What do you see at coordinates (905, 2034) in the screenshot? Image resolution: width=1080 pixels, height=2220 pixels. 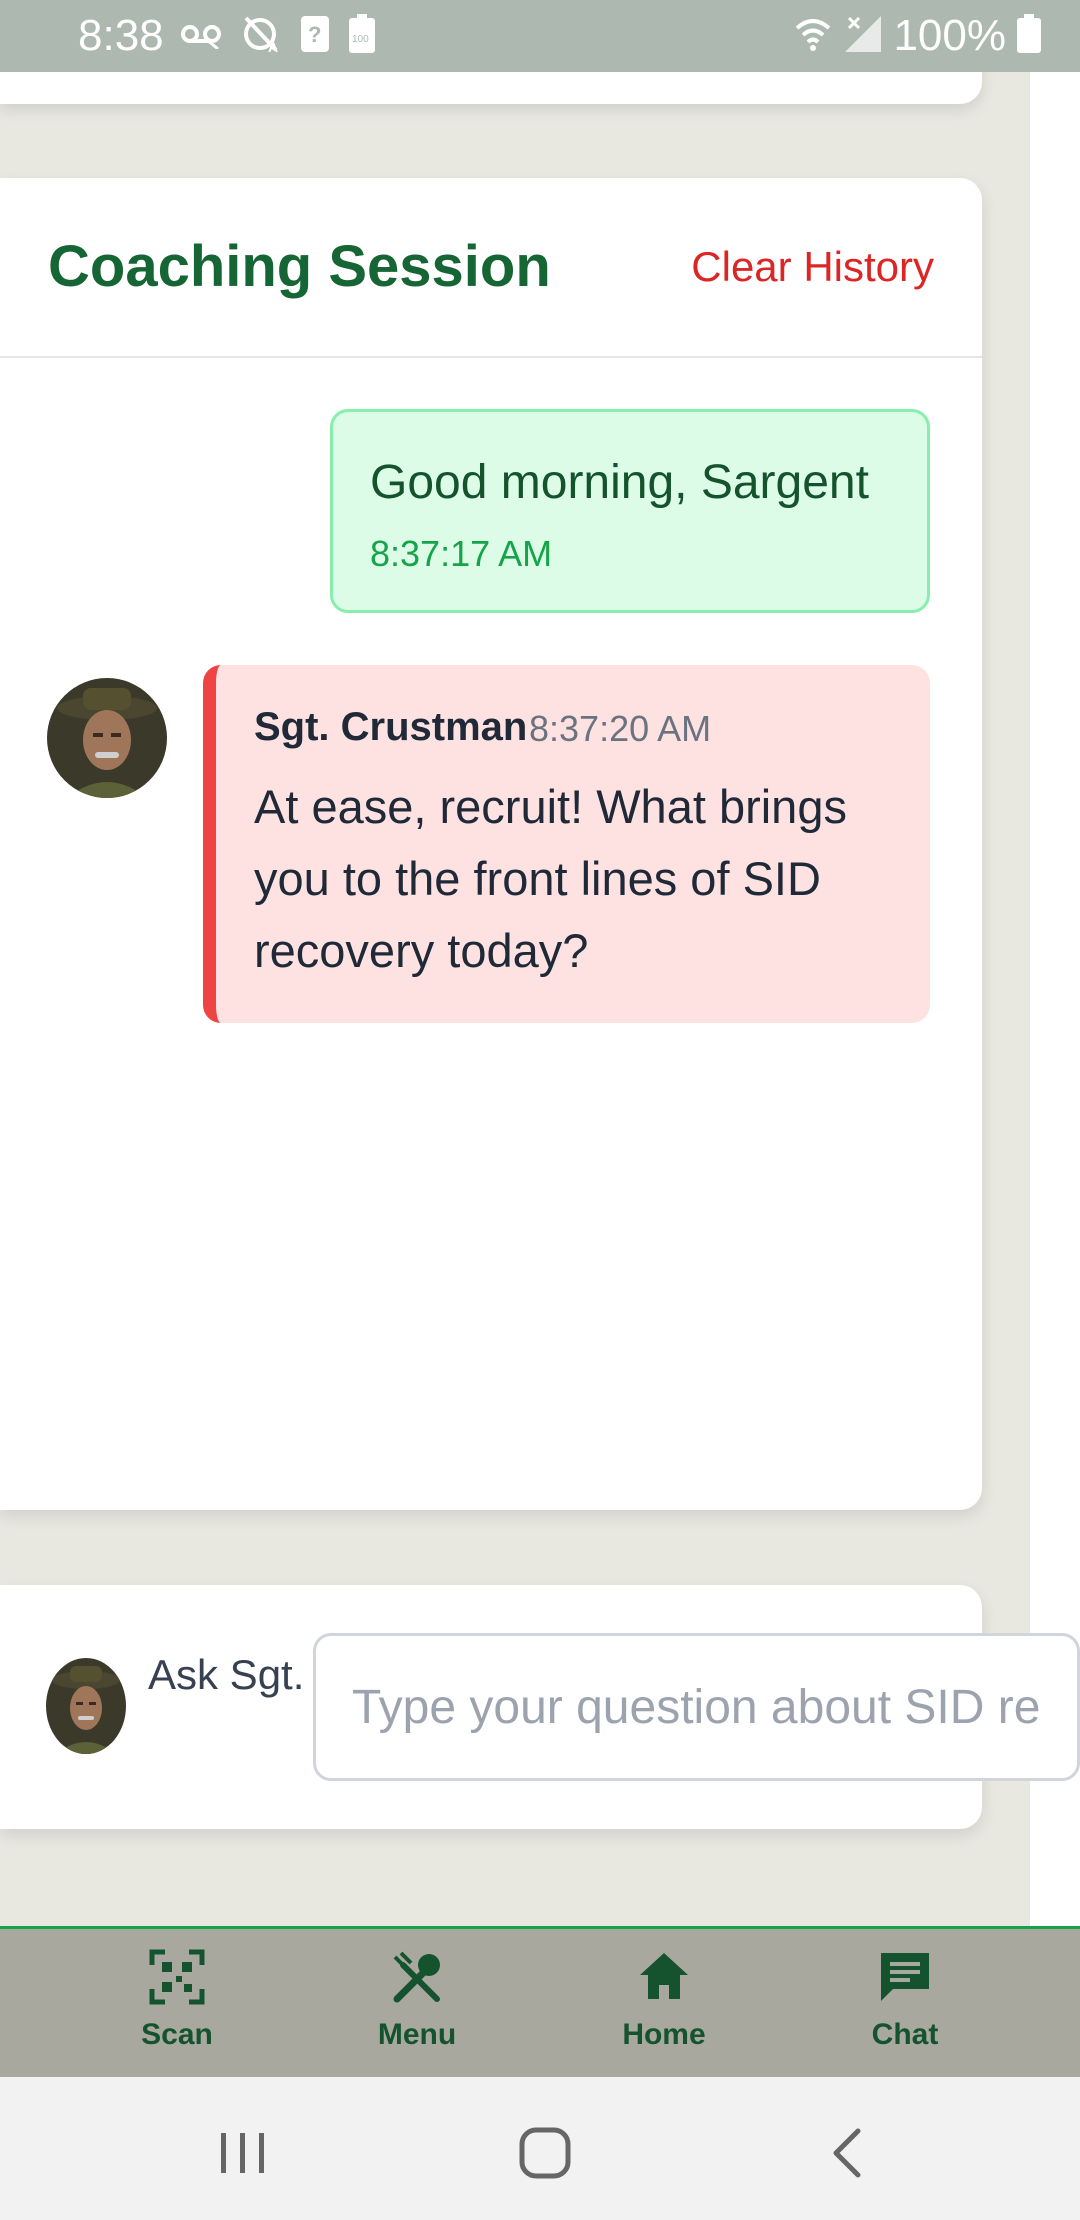 I see `nav-label-chat: Chat` at bounding box center [905, 2034].